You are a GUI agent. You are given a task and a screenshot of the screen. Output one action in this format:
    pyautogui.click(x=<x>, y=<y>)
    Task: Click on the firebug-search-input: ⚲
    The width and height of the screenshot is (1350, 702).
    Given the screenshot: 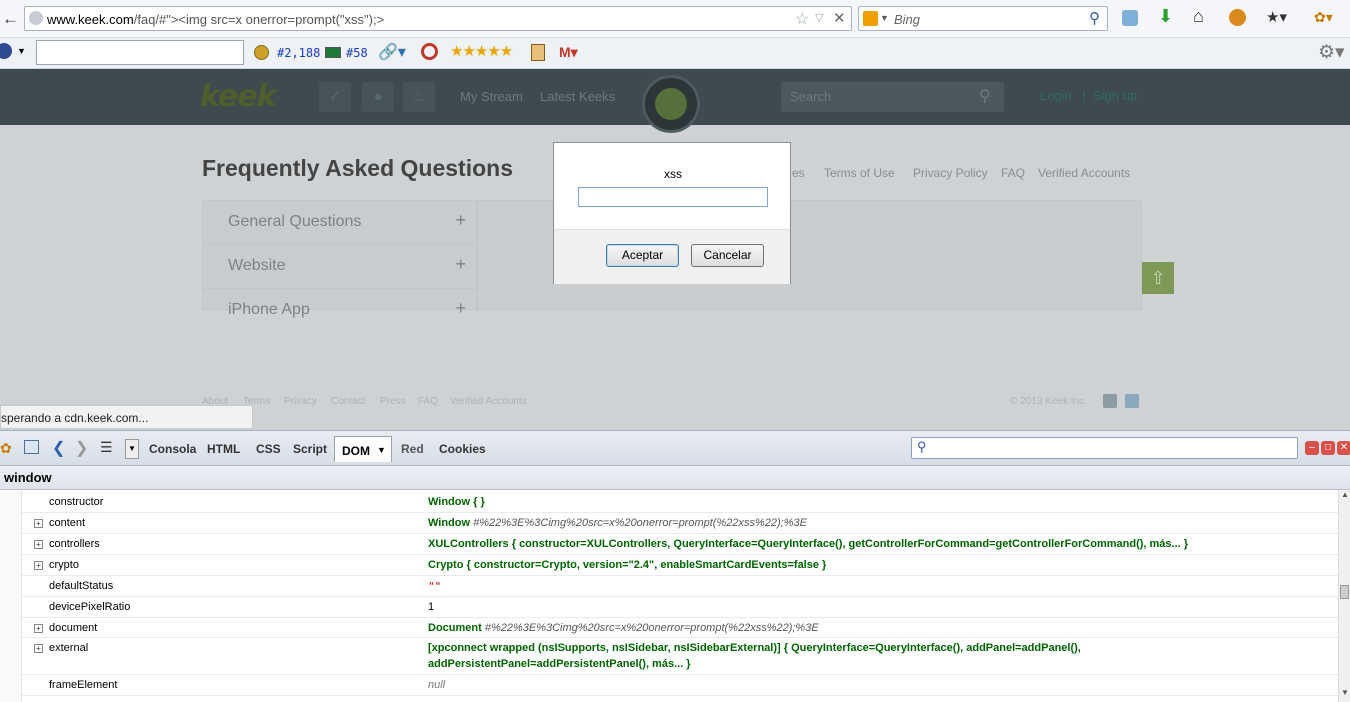 What is the action you would take?
    pyautogui.click(x=1104, y=448)
    